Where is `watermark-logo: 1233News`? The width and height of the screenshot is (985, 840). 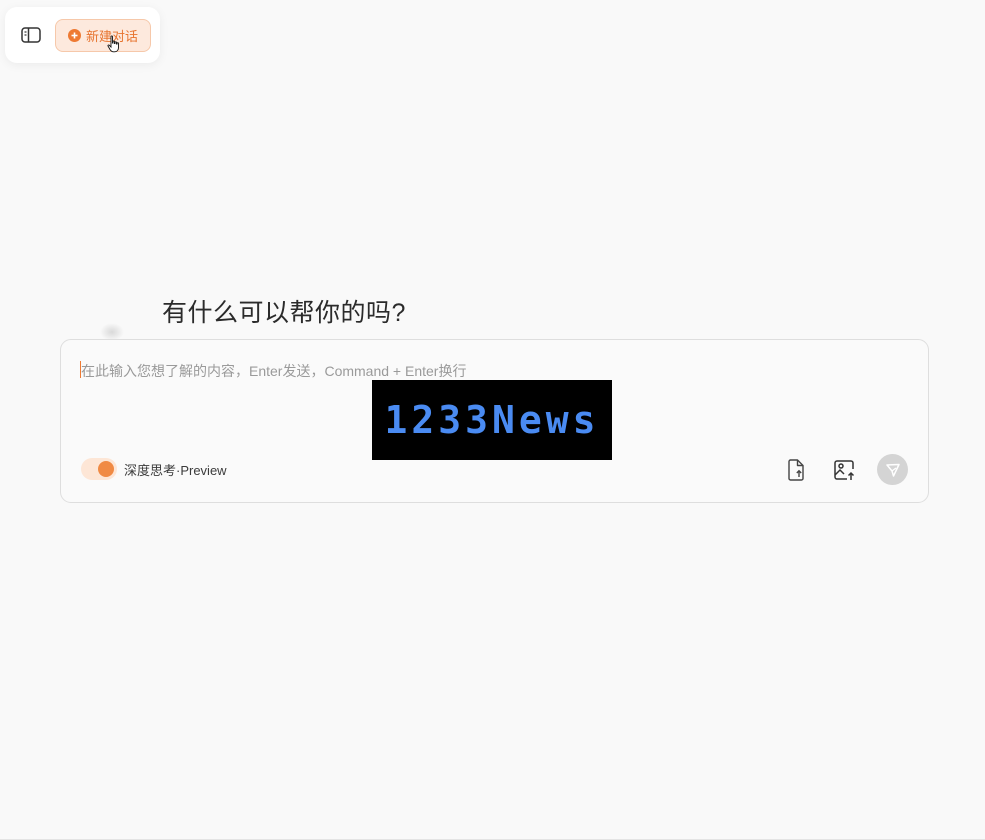 watermark-logo: 1233News is located at coordinates (492, 420).